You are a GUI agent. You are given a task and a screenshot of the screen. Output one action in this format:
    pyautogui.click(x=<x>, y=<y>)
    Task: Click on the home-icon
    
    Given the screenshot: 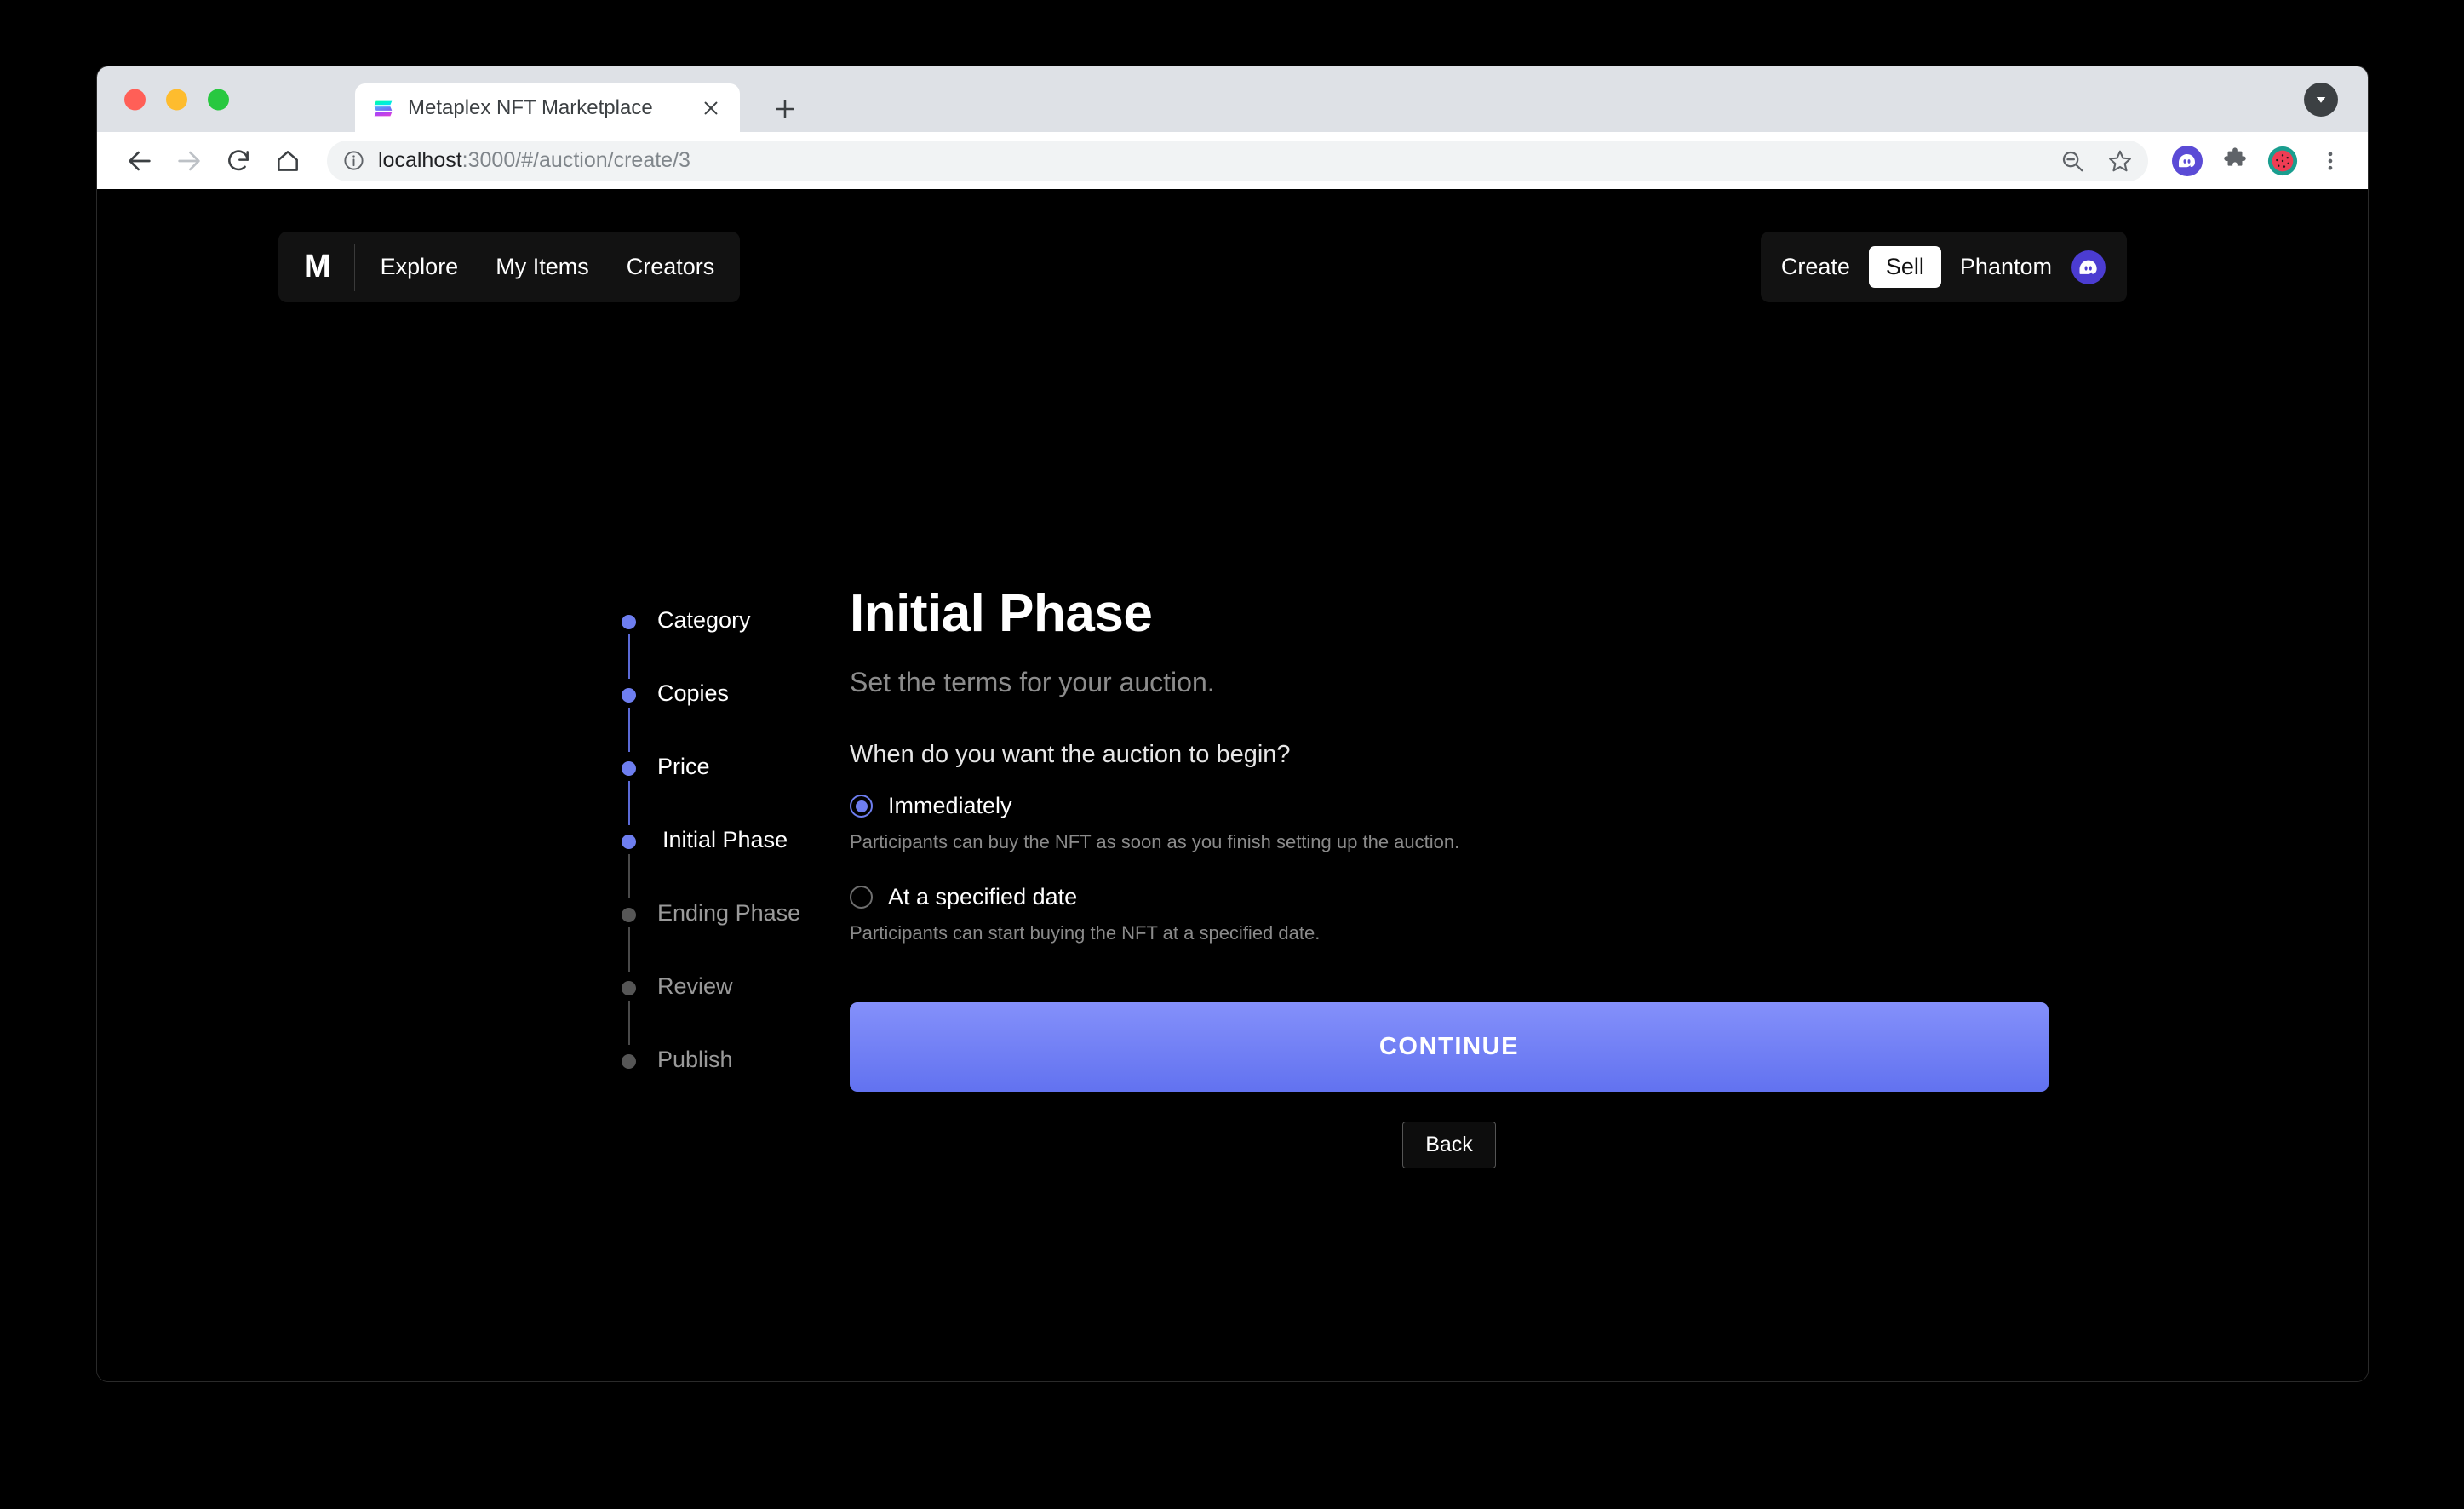 What is the action you would take?
    pyautogui.click(x=288, y=160)
    